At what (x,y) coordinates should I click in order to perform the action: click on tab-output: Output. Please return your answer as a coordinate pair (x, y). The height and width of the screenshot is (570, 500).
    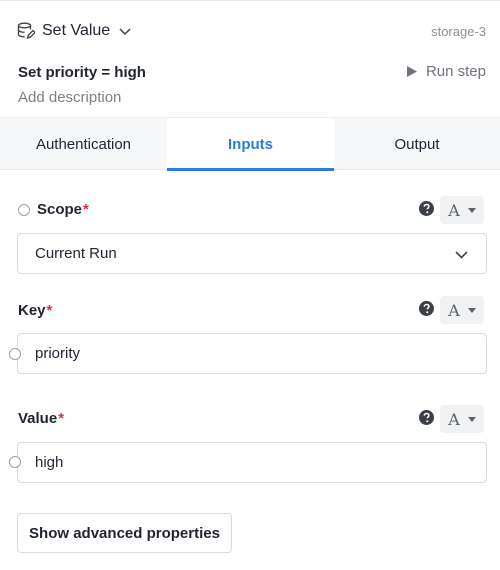
    Looking at the image, I should click on (417, 144).